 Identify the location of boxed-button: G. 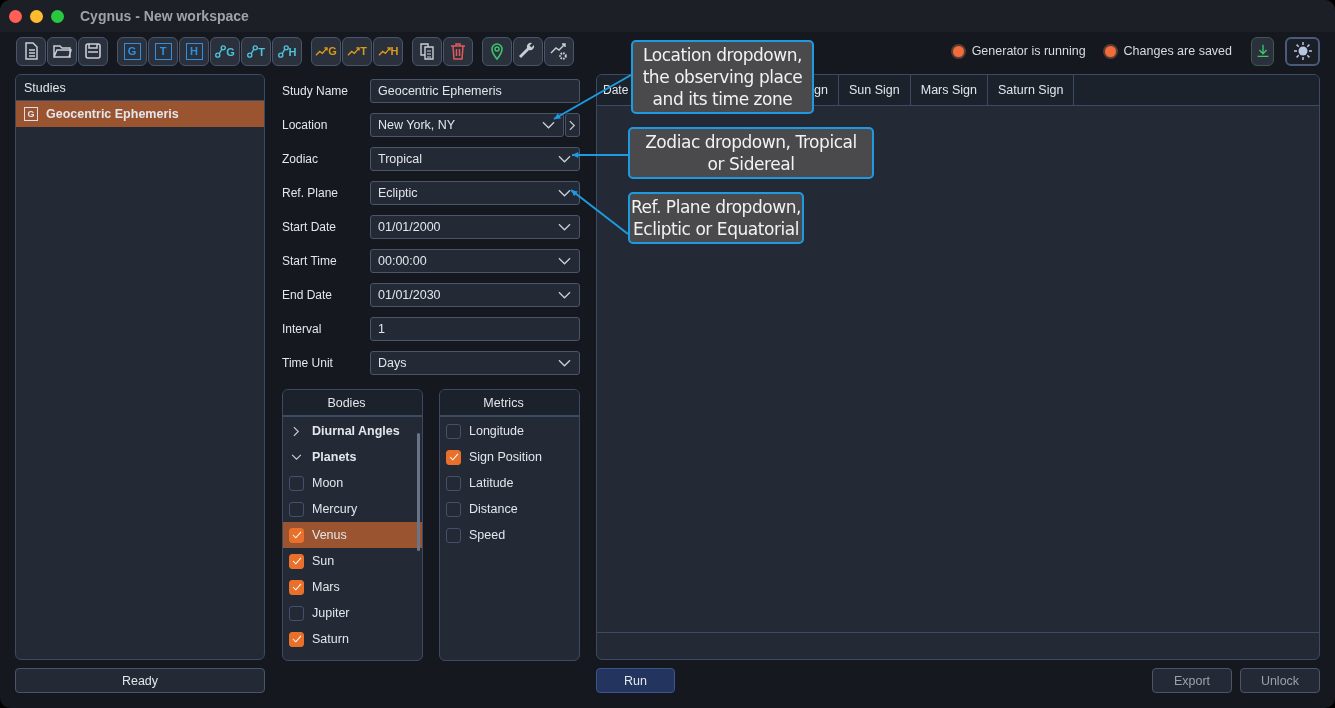
(132, 51).